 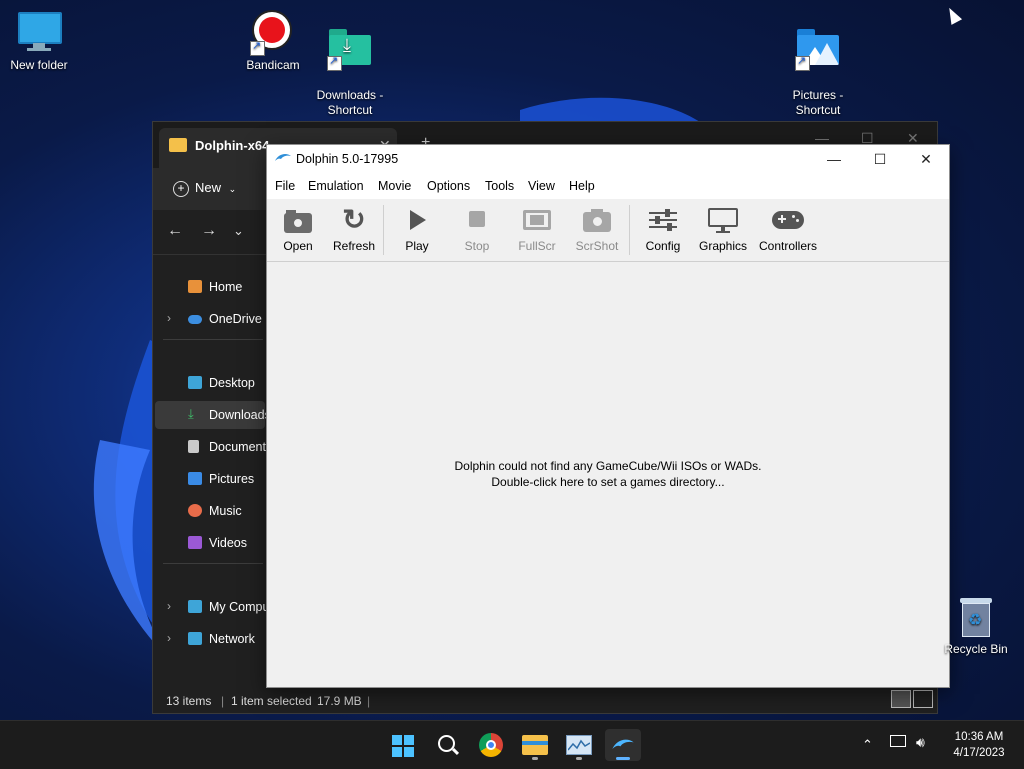 I want to click on monitor-icon, so click(x=723, y=220).